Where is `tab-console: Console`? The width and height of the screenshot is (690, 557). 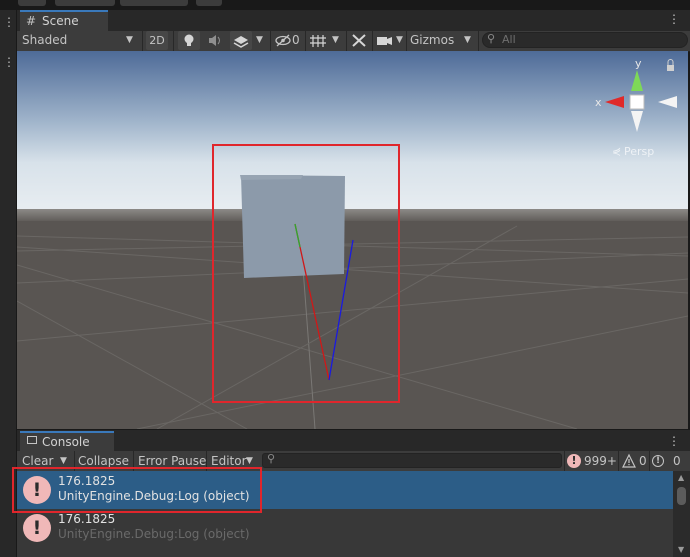
tab-console: Console is located at coordinates (67, 441).